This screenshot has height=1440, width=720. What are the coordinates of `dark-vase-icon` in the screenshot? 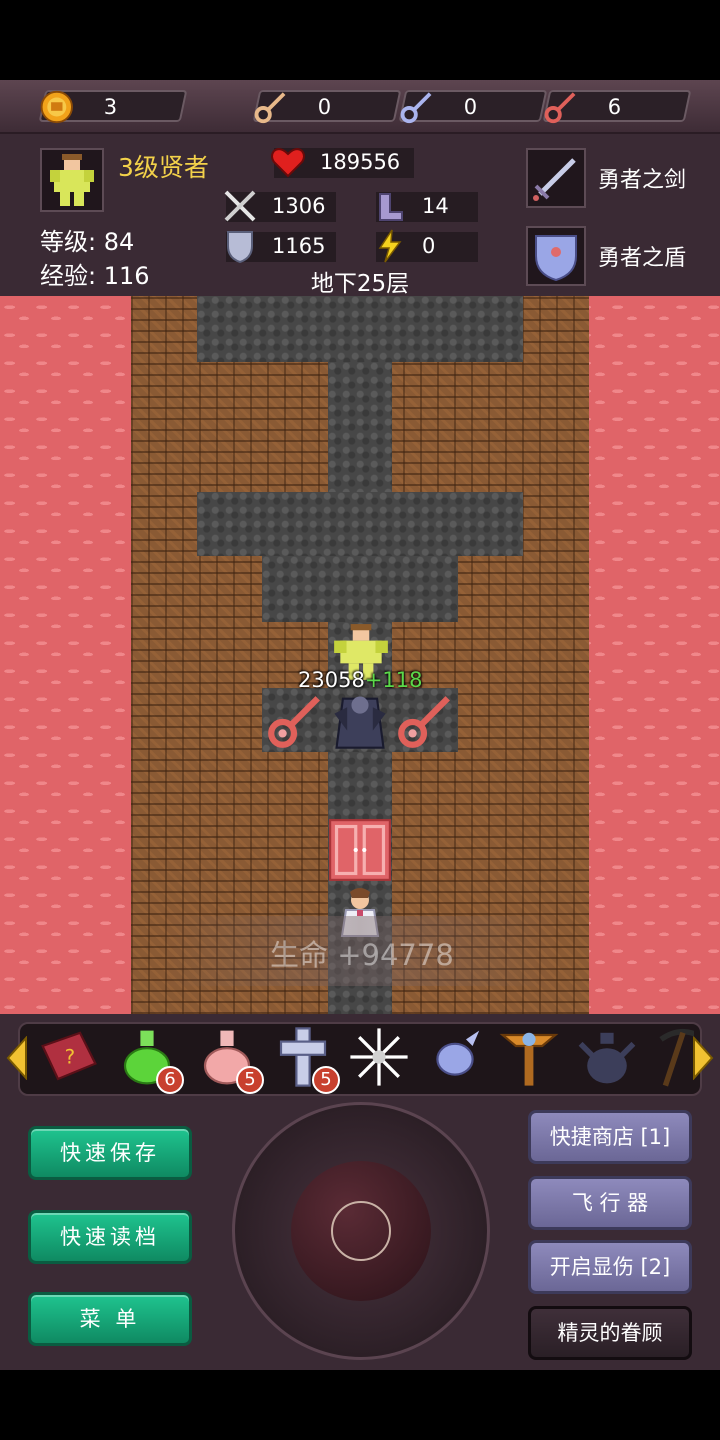 It's located at (607, 1058).